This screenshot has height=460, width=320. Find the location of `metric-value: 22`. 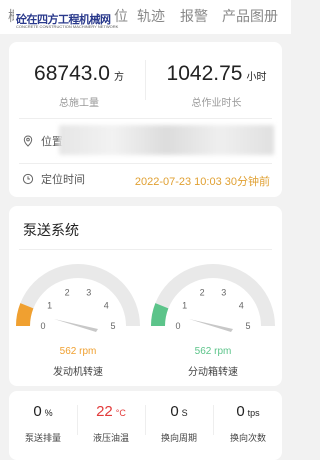

metric-value: 22 is located at coordinates (104, 411).